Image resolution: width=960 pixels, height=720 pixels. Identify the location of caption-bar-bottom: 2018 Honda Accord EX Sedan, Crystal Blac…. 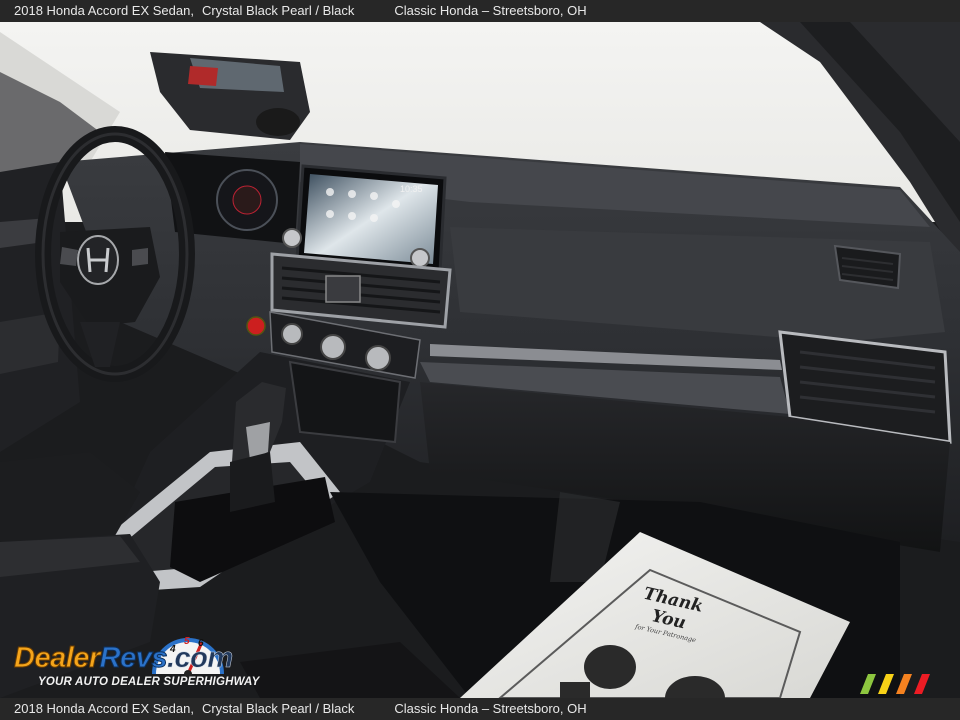
(480, 709).